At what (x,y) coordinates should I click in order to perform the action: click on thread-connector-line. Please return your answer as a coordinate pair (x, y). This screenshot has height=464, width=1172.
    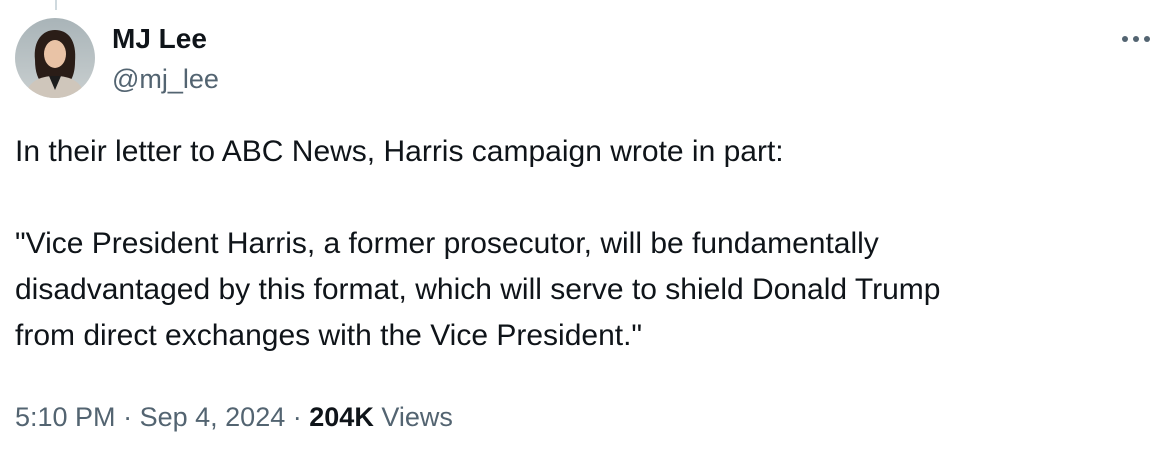
    Looking at the image, I should click on (56, 5).